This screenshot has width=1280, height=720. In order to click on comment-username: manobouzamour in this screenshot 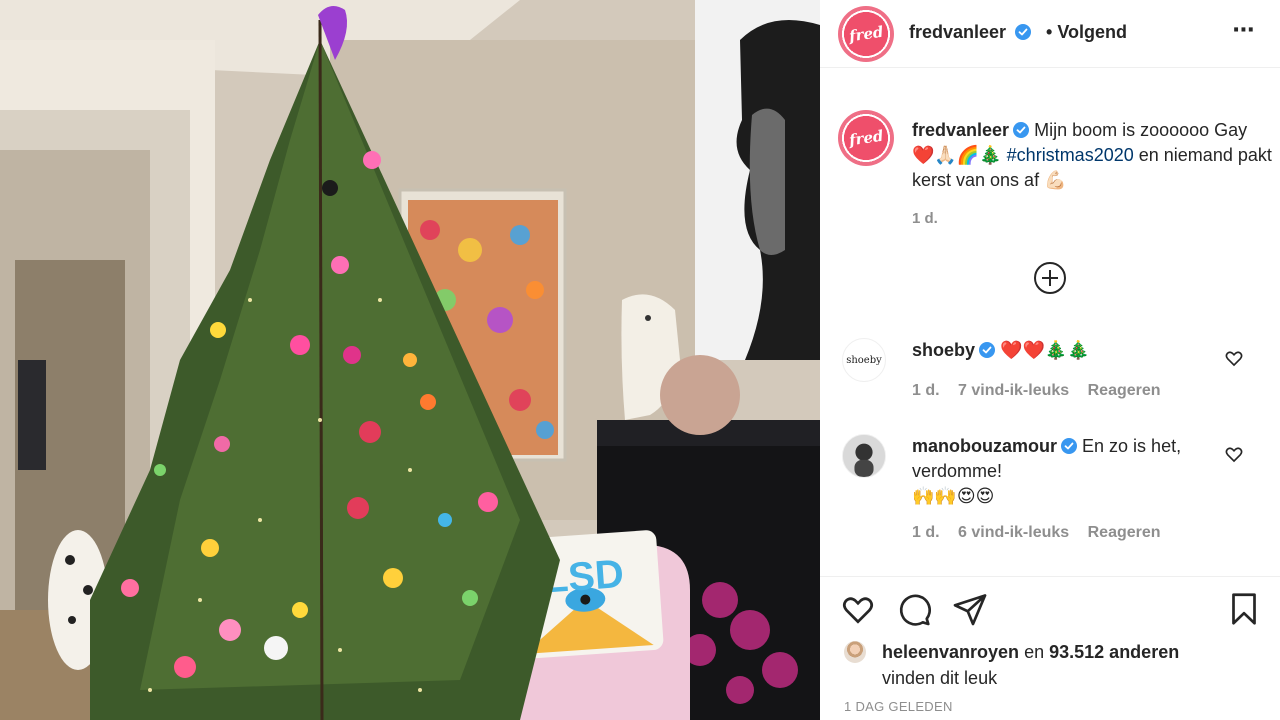, I will do `click(984, 446)`.